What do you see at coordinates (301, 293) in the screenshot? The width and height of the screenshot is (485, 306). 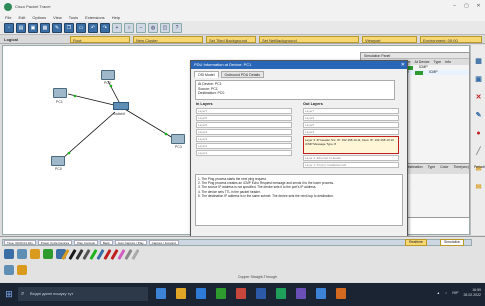 I see `teams-icon` at bounding box center [301, 293].